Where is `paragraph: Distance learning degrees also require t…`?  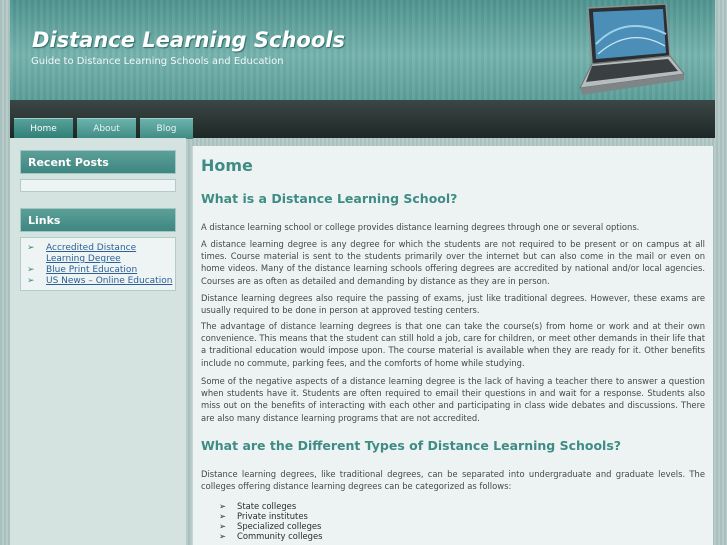 paragraph: Distance learning degrees also require t… is located at coordinates (453, 304).